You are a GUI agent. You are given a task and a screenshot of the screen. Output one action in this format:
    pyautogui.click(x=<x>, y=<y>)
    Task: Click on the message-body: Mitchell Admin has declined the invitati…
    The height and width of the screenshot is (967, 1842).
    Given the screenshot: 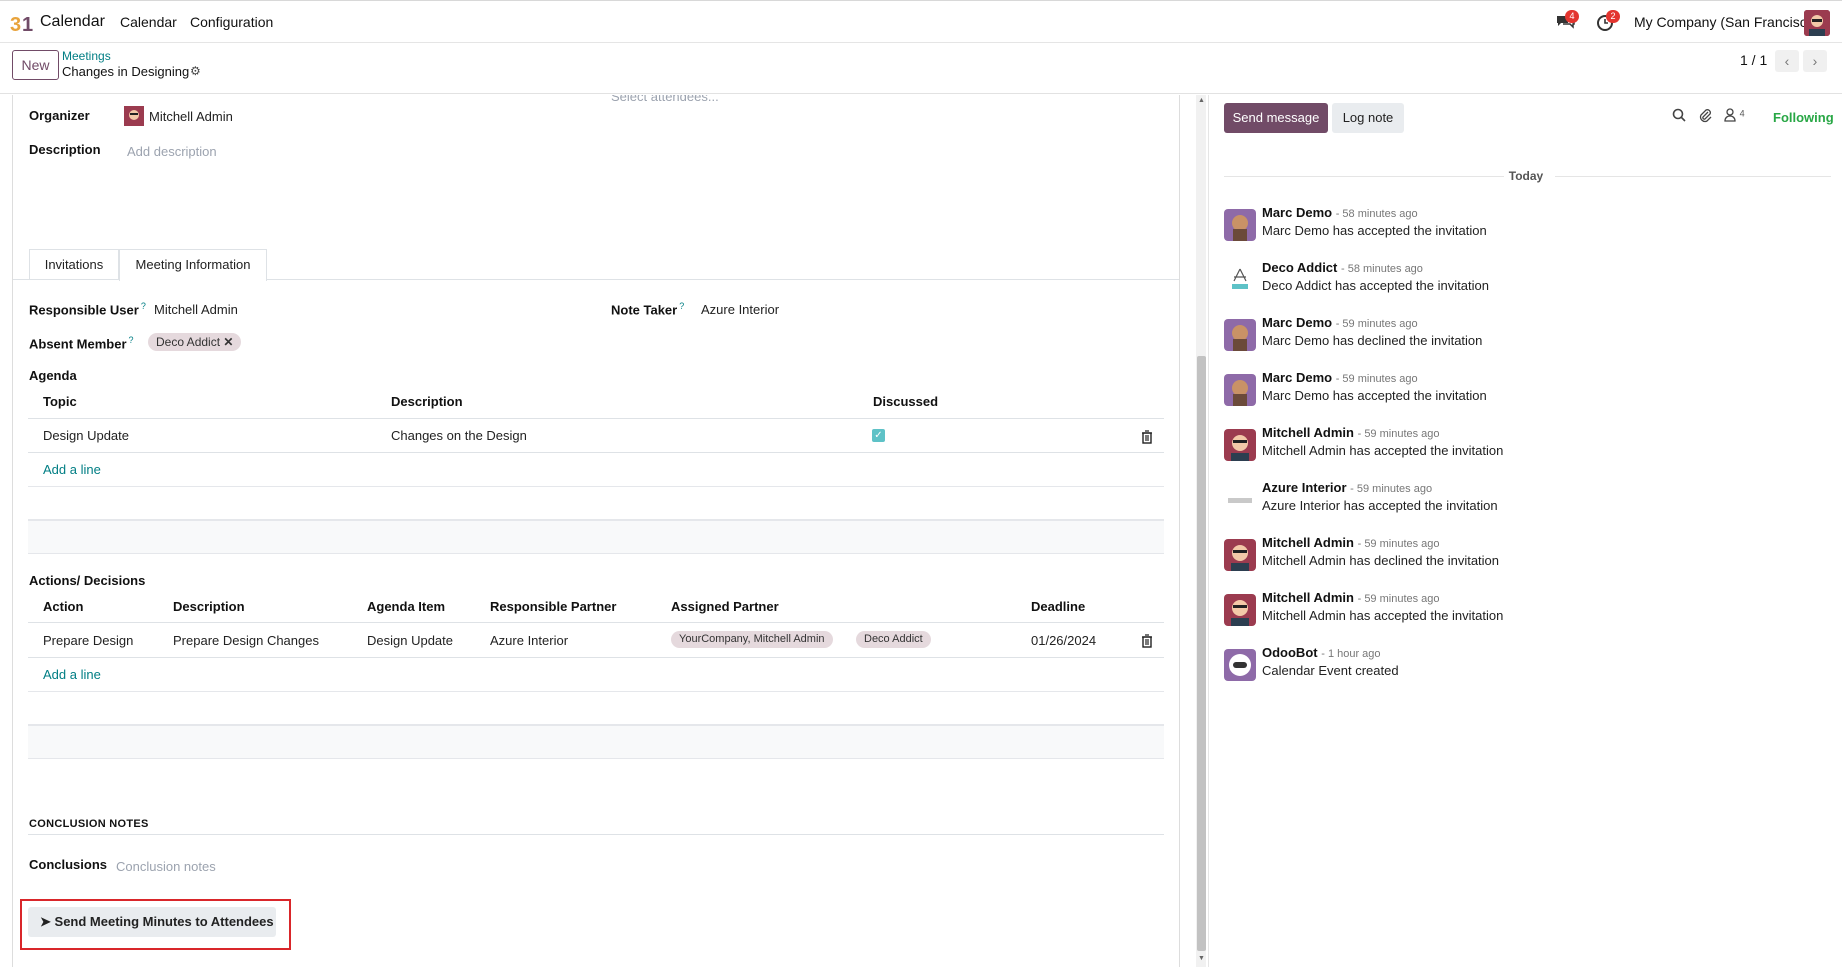 What is the action you would take?
    pyautogui.click(x=1381, y=560)
    